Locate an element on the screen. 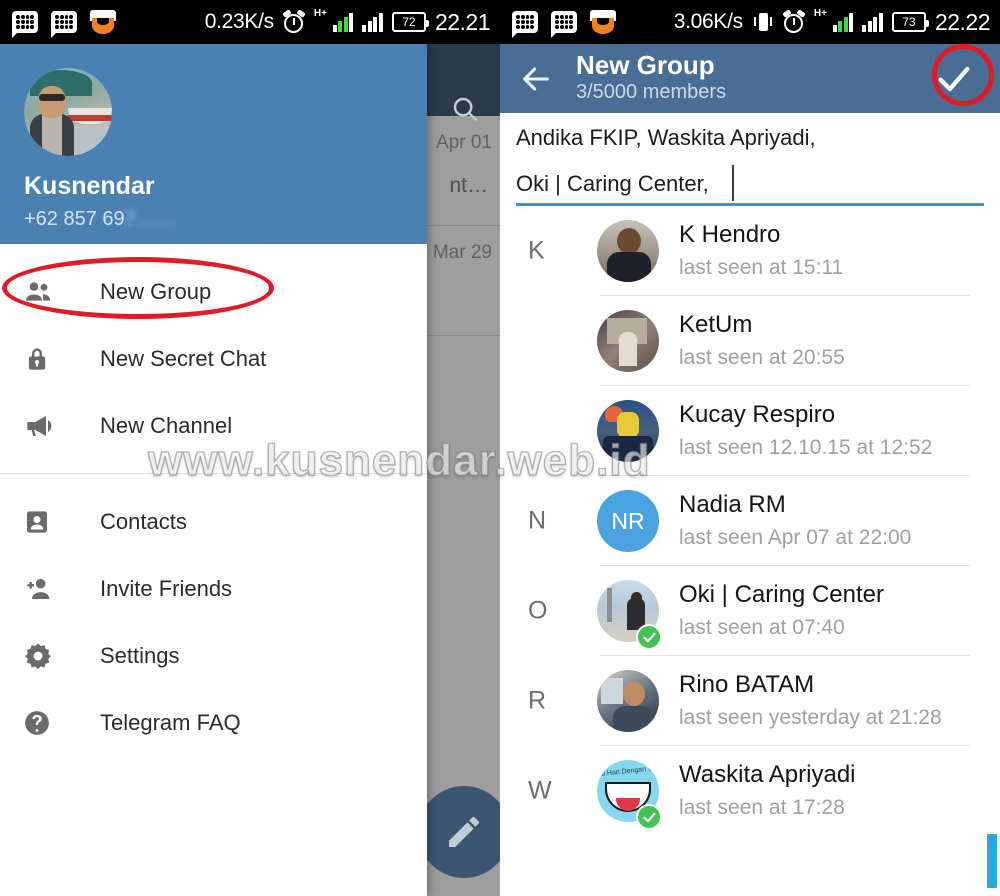 Image resolution: width=1000 pixels, height=896 pixels. help-circle-icon is located at coordinates (44, 723).